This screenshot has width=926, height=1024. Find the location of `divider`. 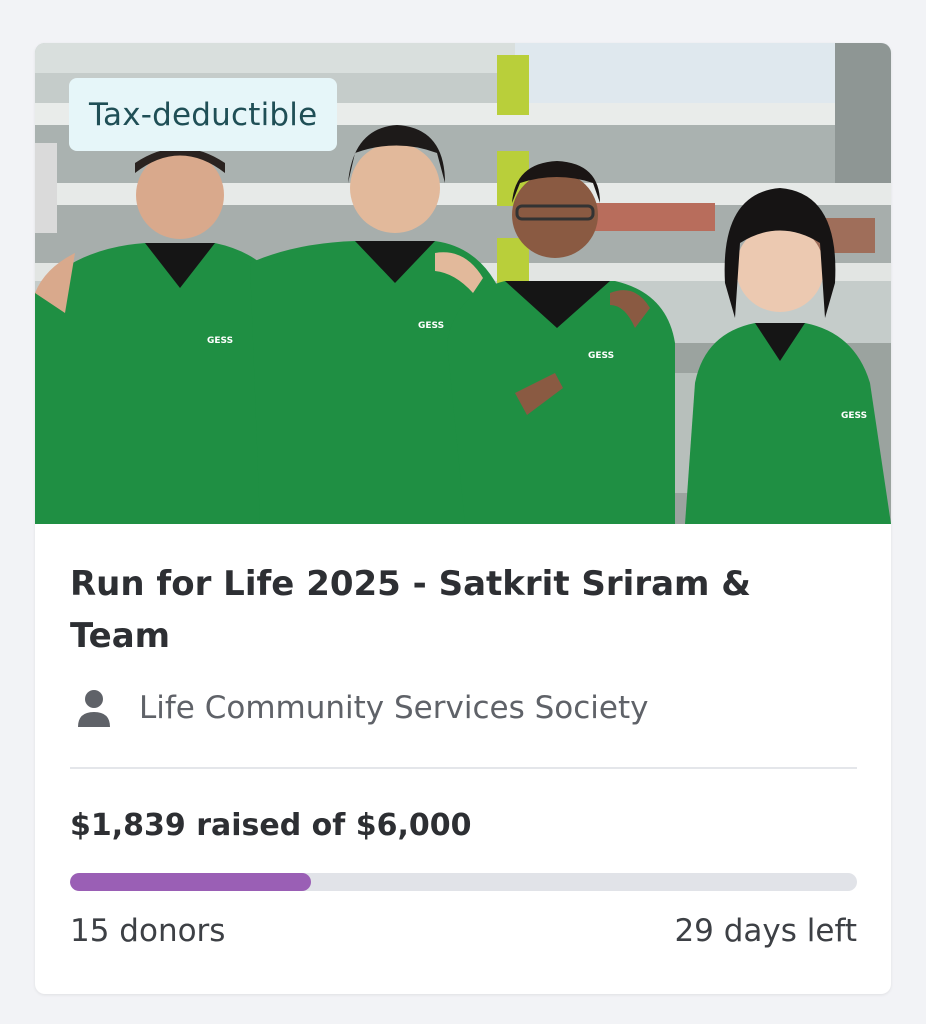

divider is located at coordinates (463, 768).